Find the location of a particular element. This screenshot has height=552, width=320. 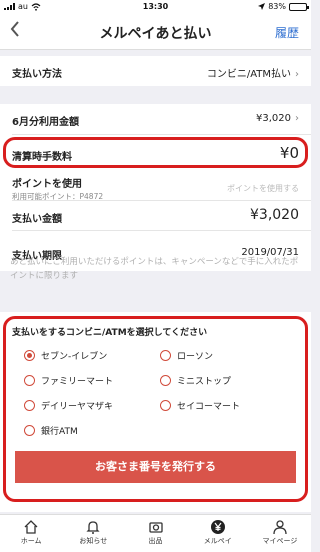

yen-icon is located at coordinates (217, 527).